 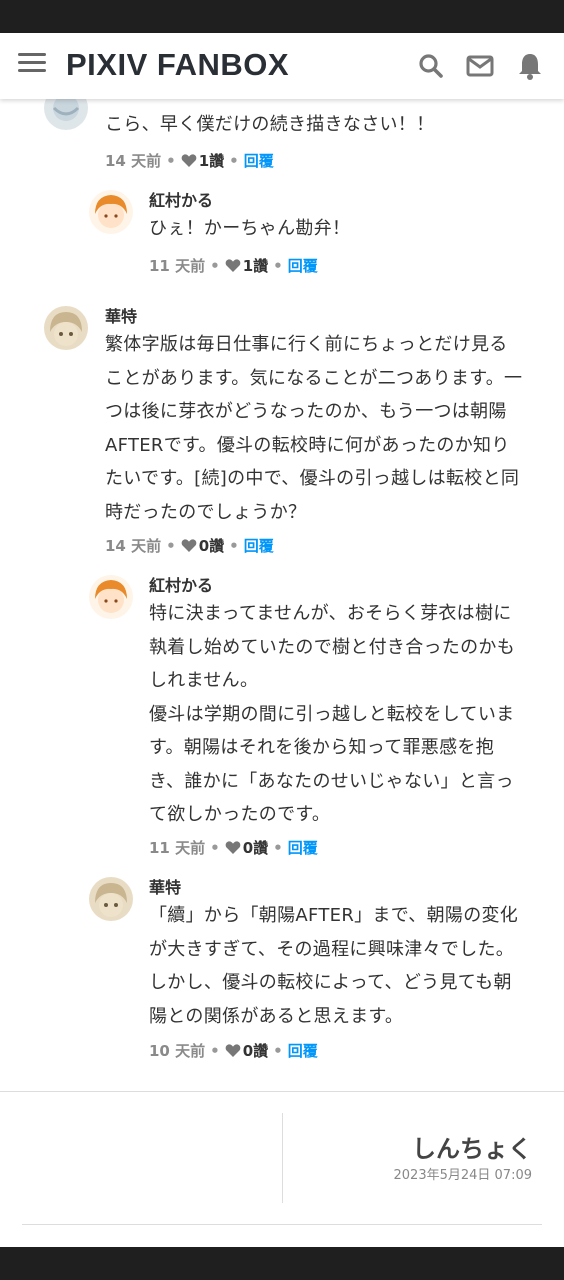 What do you see at coordinates (250, 228) in the screenshot?
I see `comment-text: ひぇ！かーちゃん勘弁！` at bounding box center [250, 228].